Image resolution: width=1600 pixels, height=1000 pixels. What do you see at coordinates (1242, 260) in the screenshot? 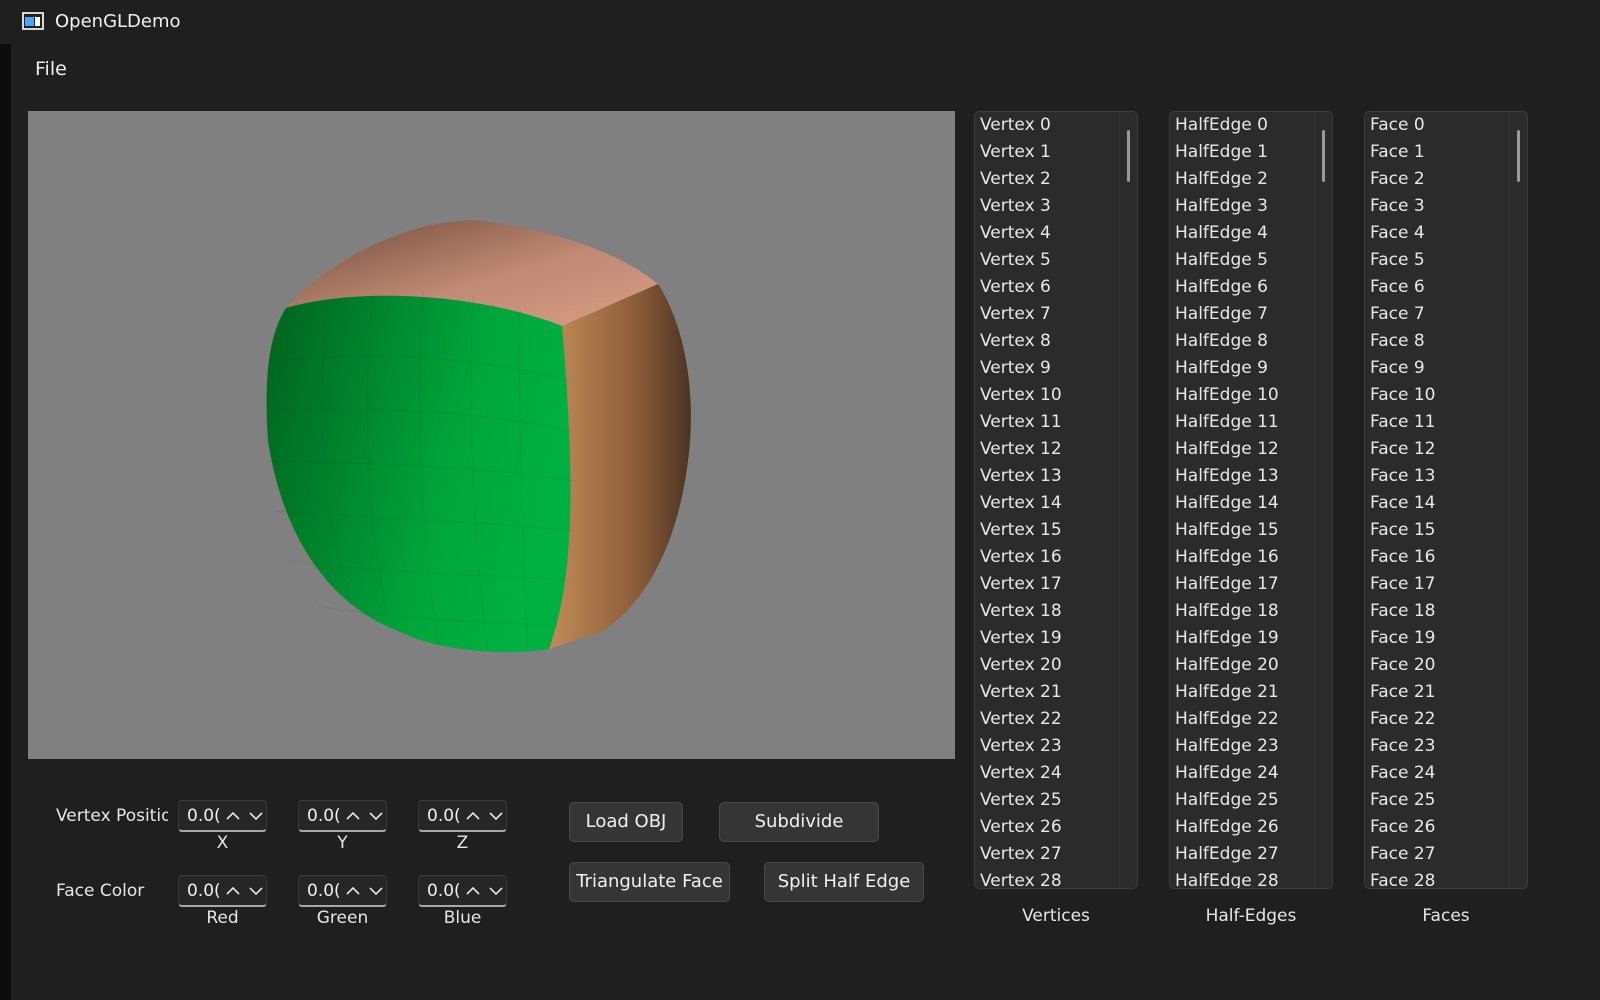
I see `list-item: HalfEdge 5` at bounding box center [1242, 260].